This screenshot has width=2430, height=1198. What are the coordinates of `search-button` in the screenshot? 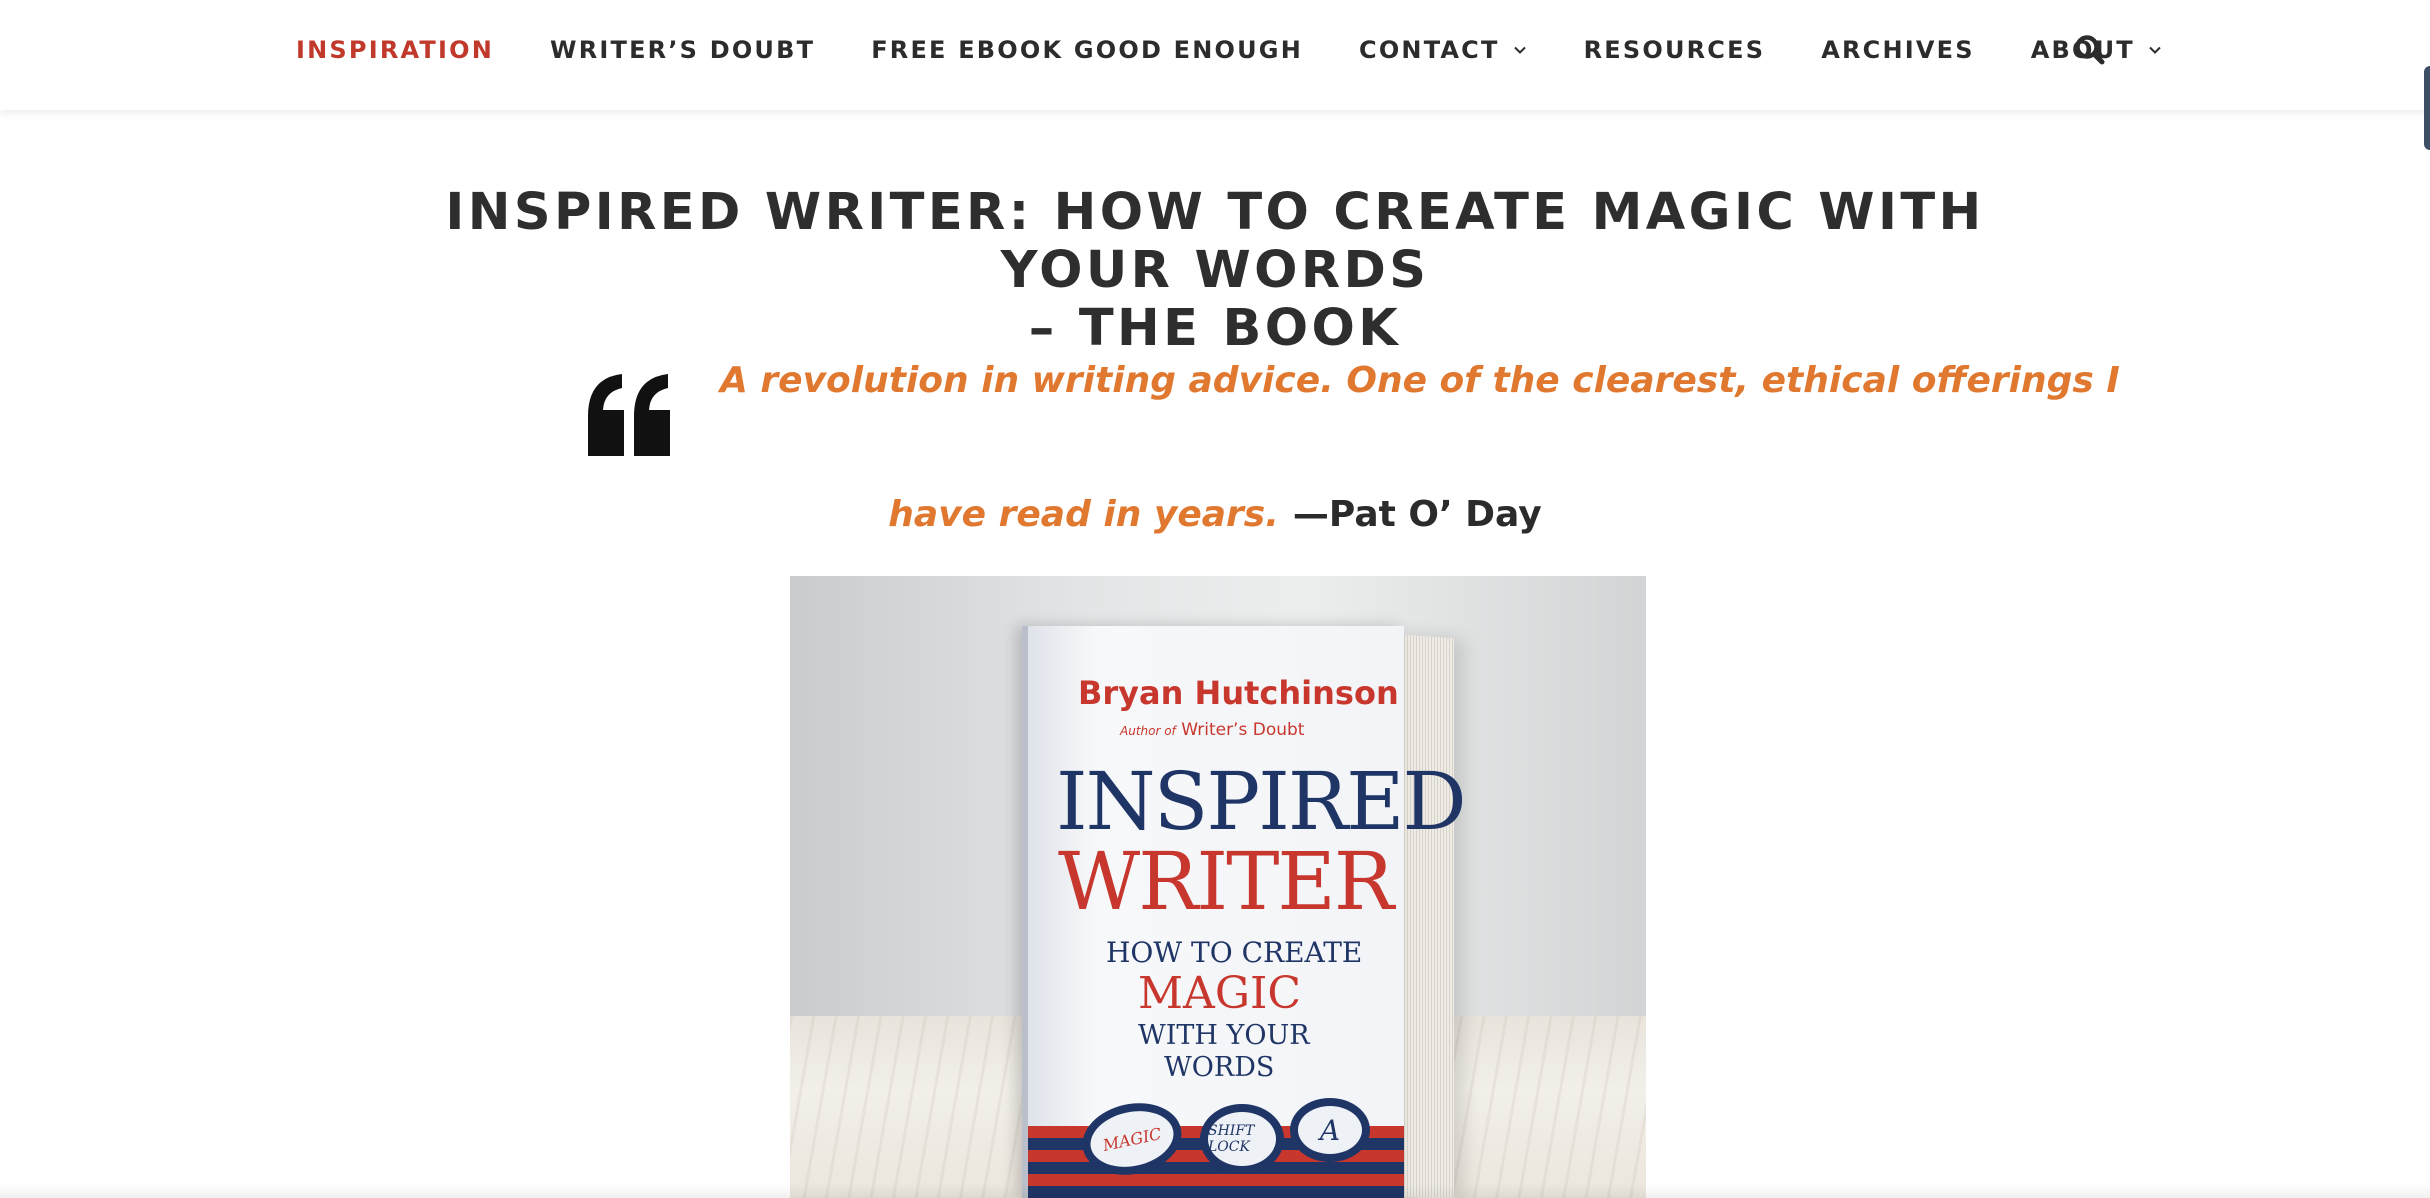 It's located at (2090, 50).